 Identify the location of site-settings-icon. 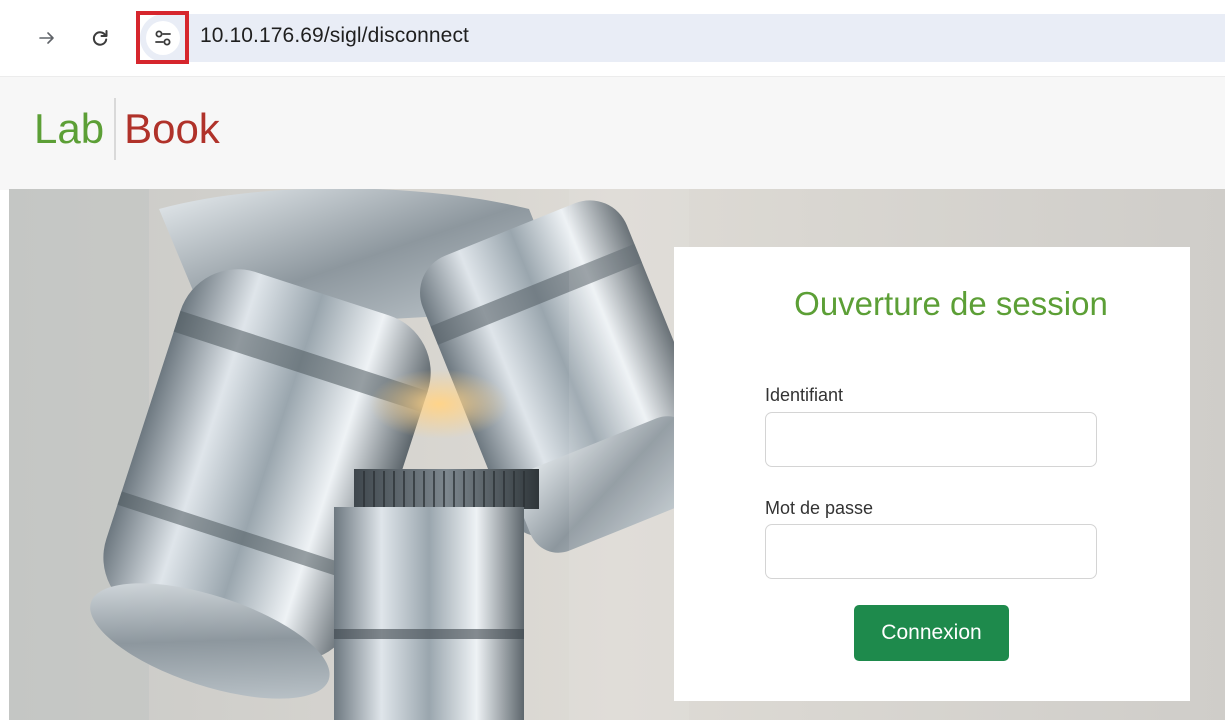
(162, 37).